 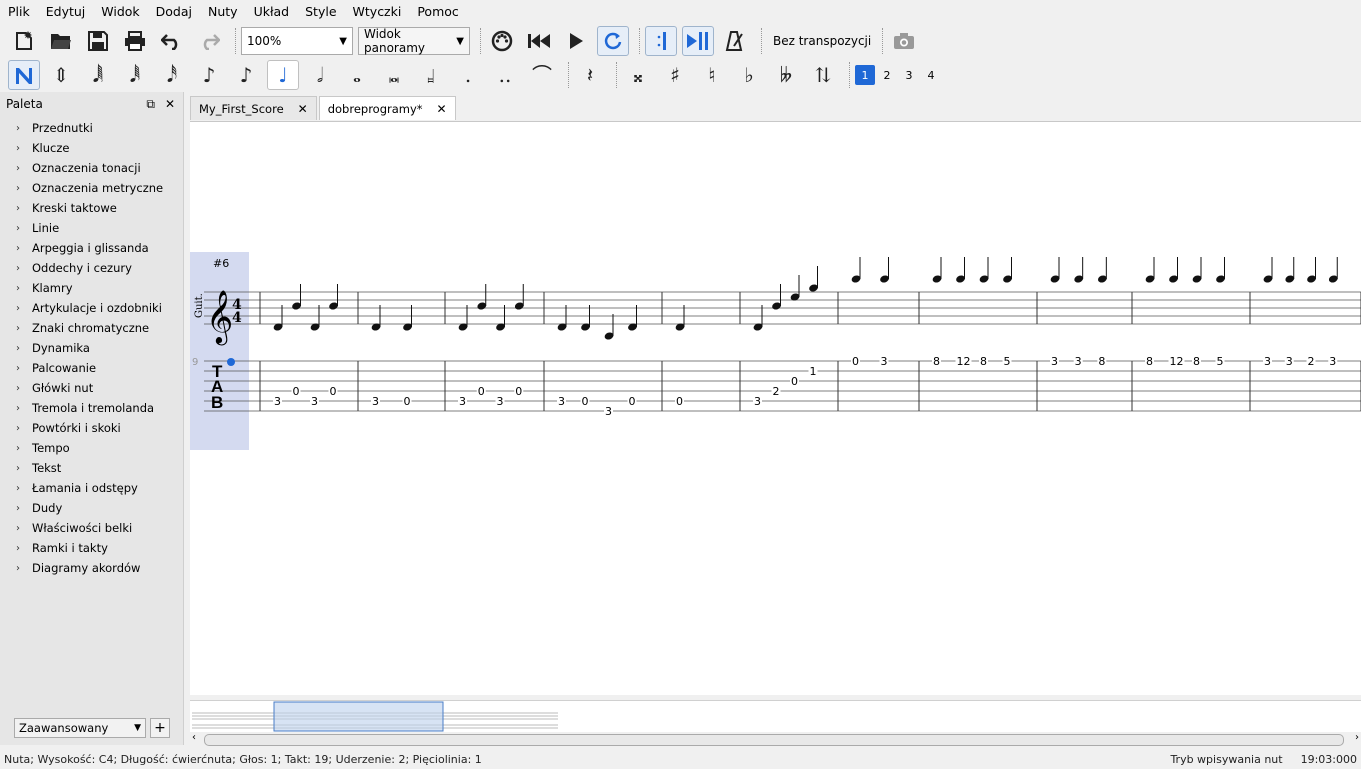 I want to click on palette-section: › Diagramy akordów, so click(x=92, y=568).